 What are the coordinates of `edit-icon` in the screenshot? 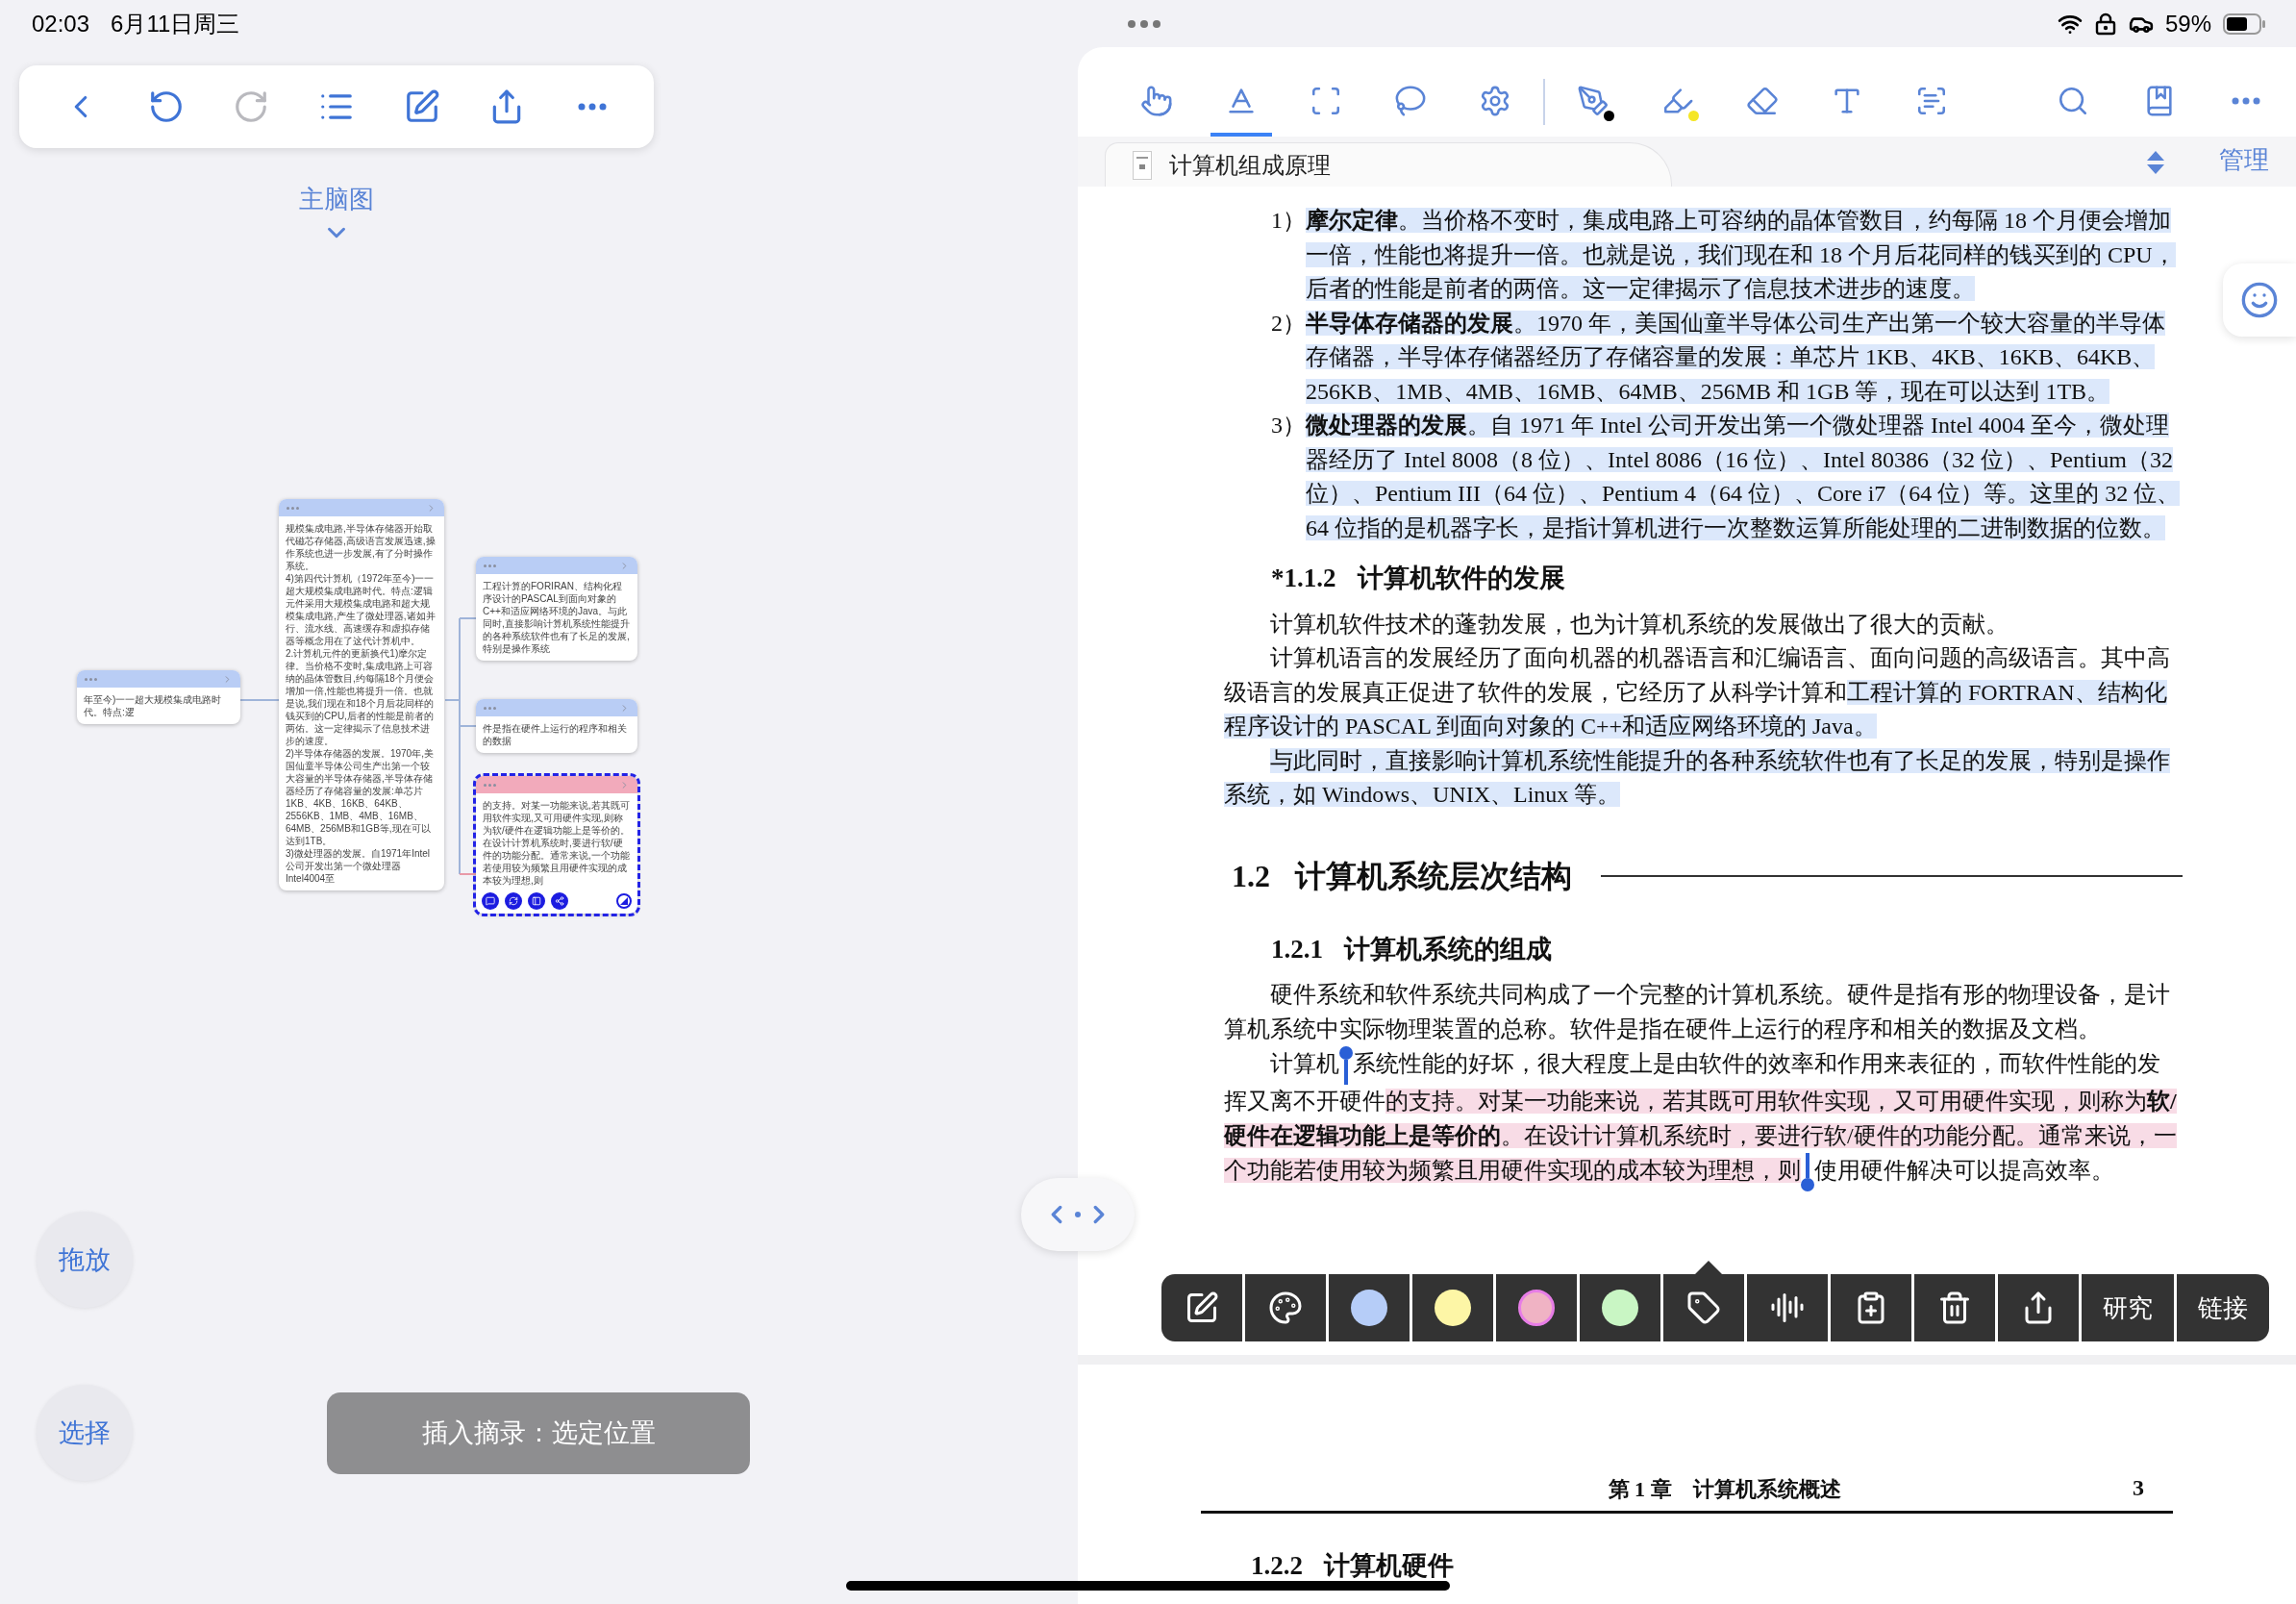 It's located at (1202, 1308).